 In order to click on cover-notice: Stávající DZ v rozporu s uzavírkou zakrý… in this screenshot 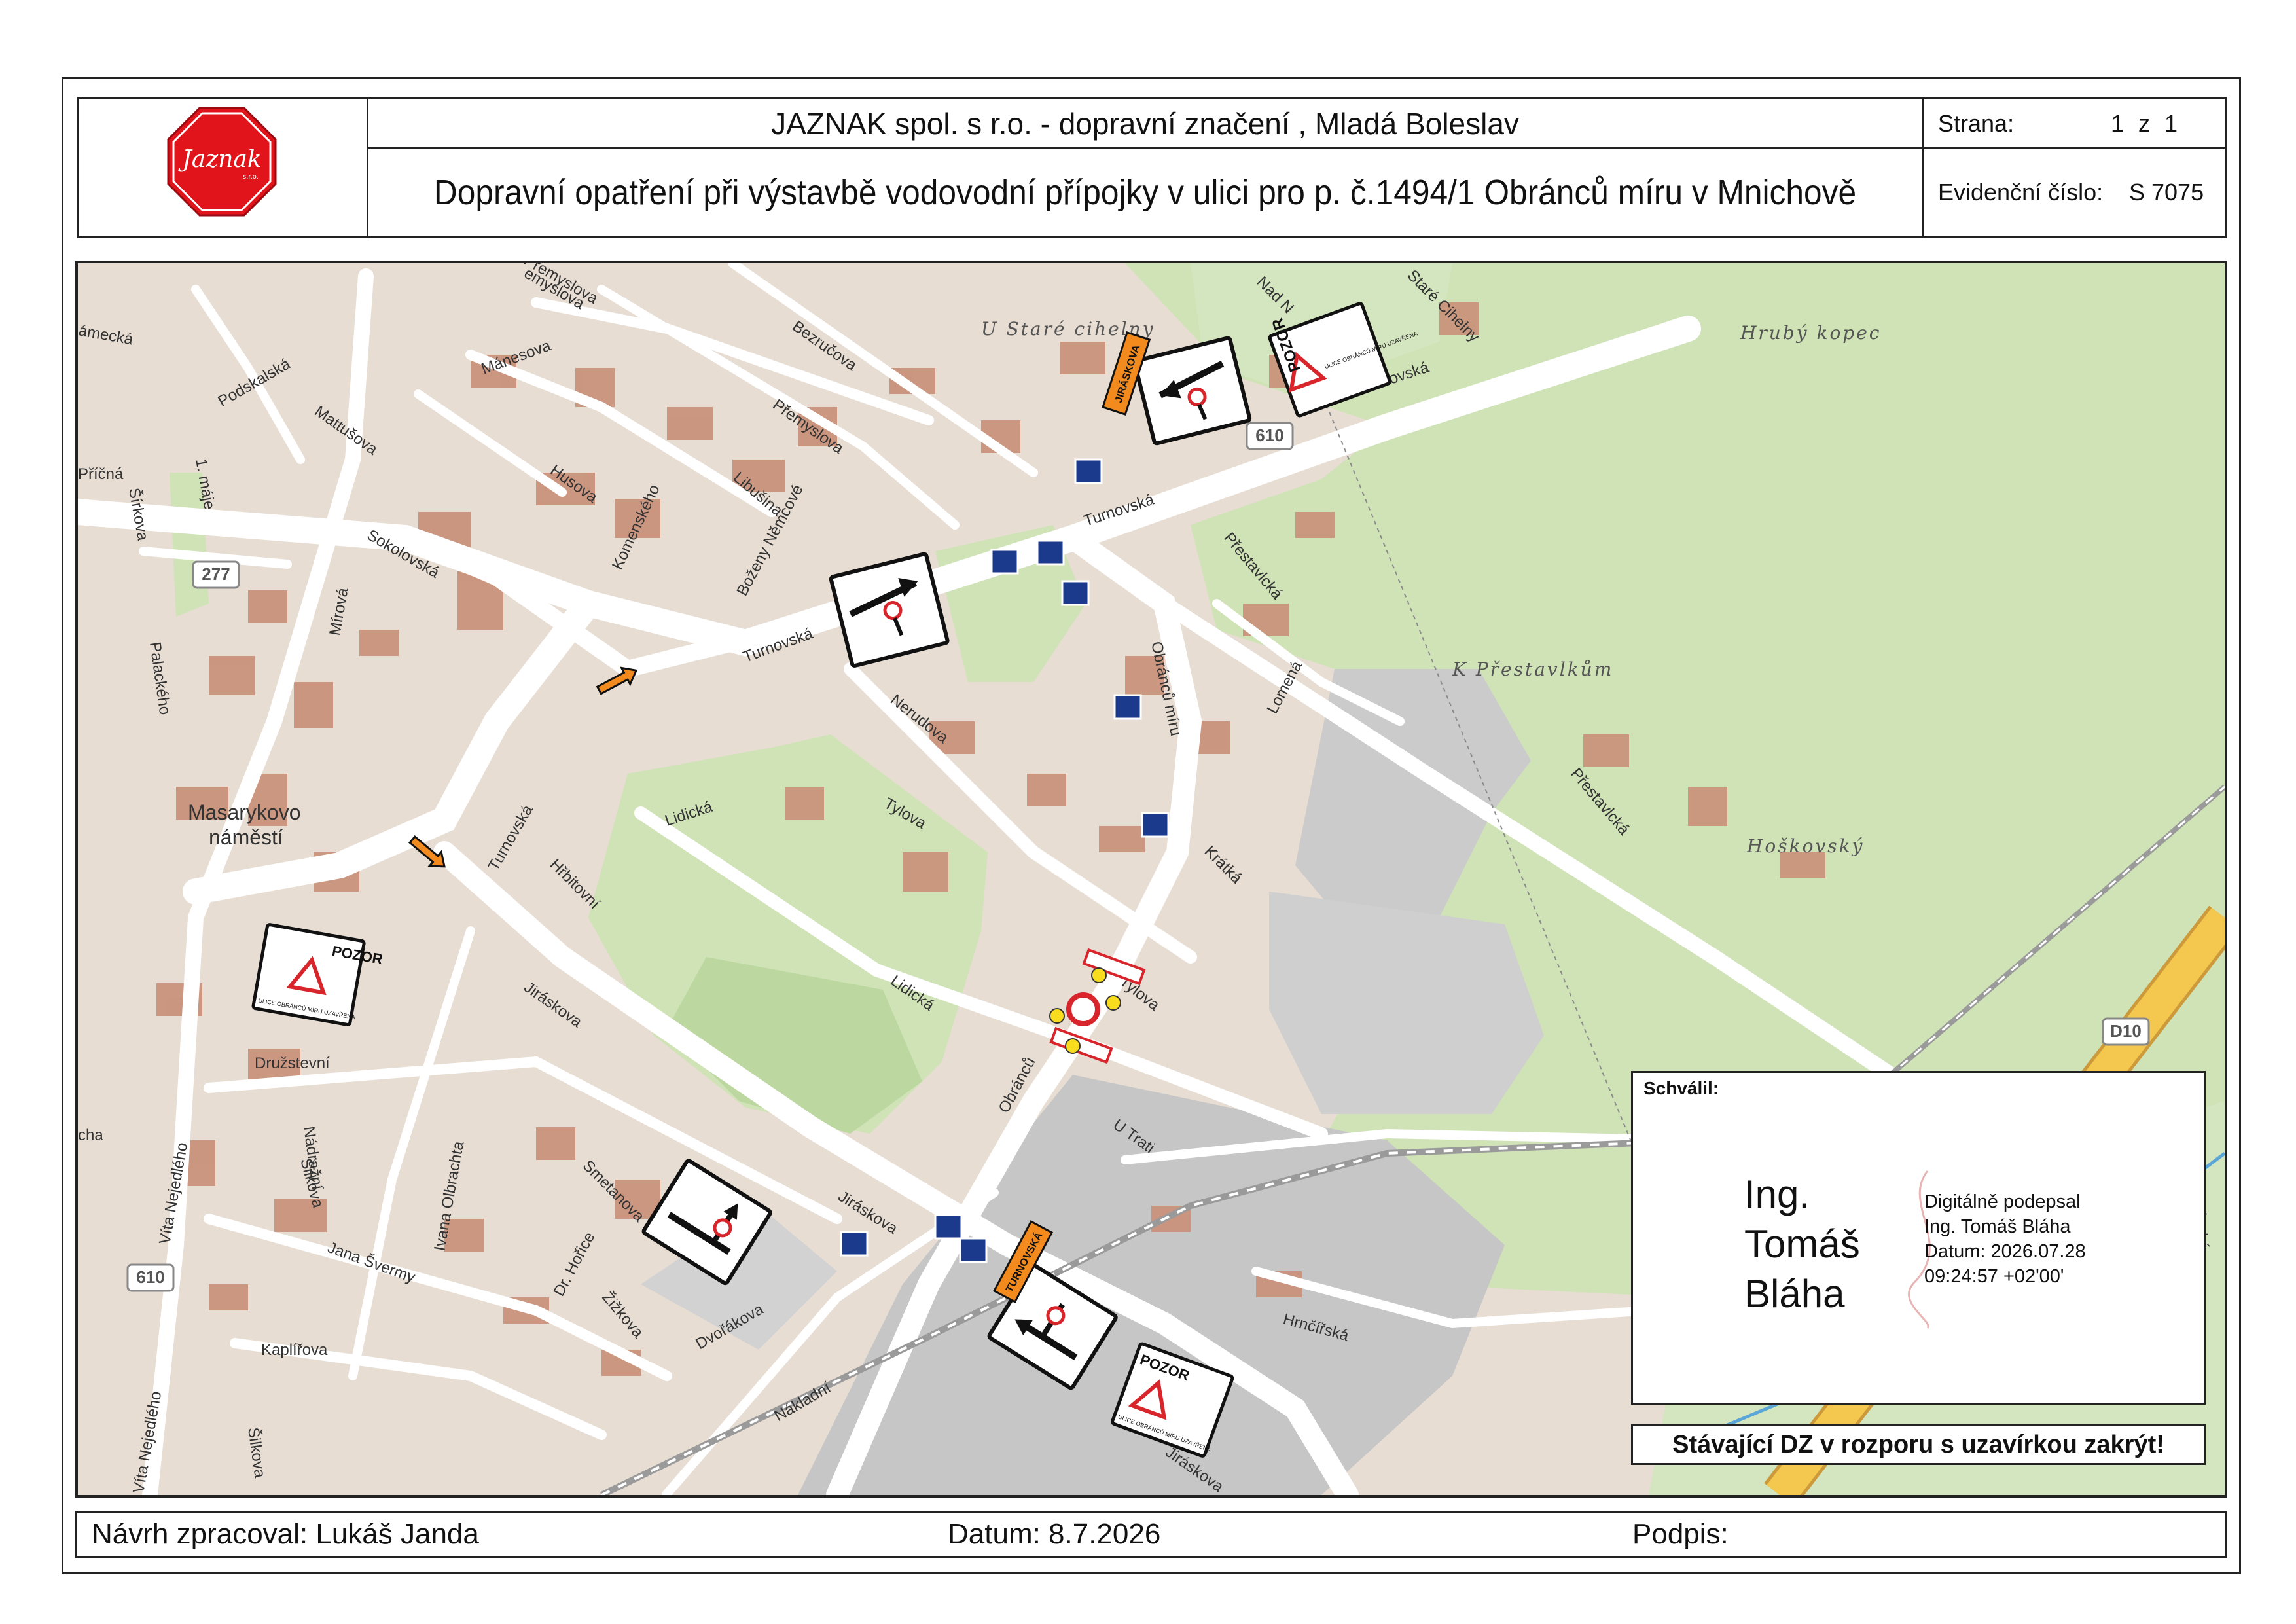, I will do `click(1918, 1444)`.